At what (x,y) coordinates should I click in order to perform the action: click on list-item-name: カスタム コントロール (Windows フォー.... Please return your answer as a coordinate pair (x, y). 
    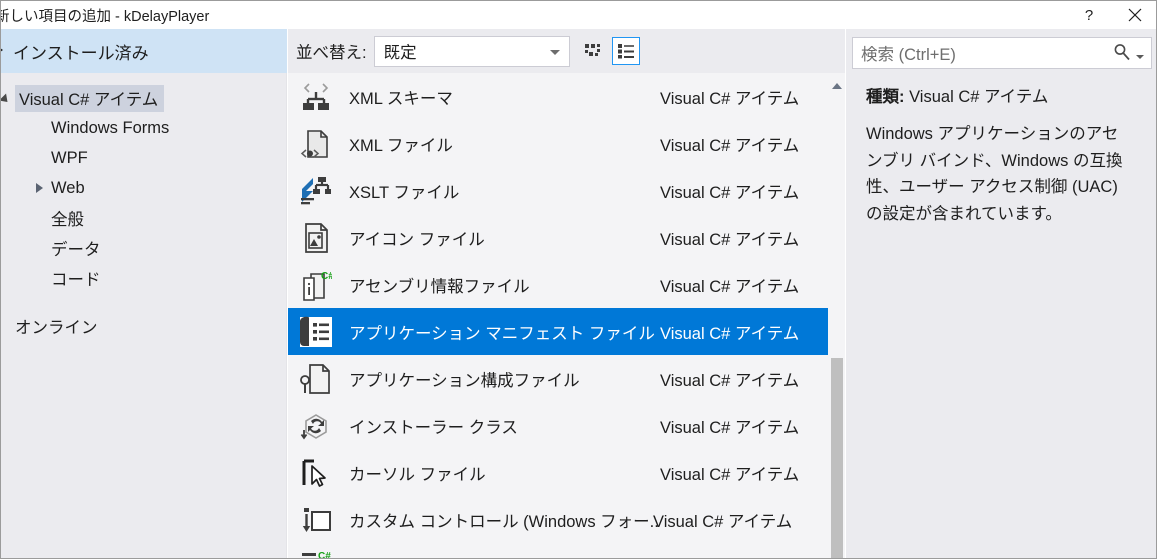
    Looking at the image, I should click on (504, 521).